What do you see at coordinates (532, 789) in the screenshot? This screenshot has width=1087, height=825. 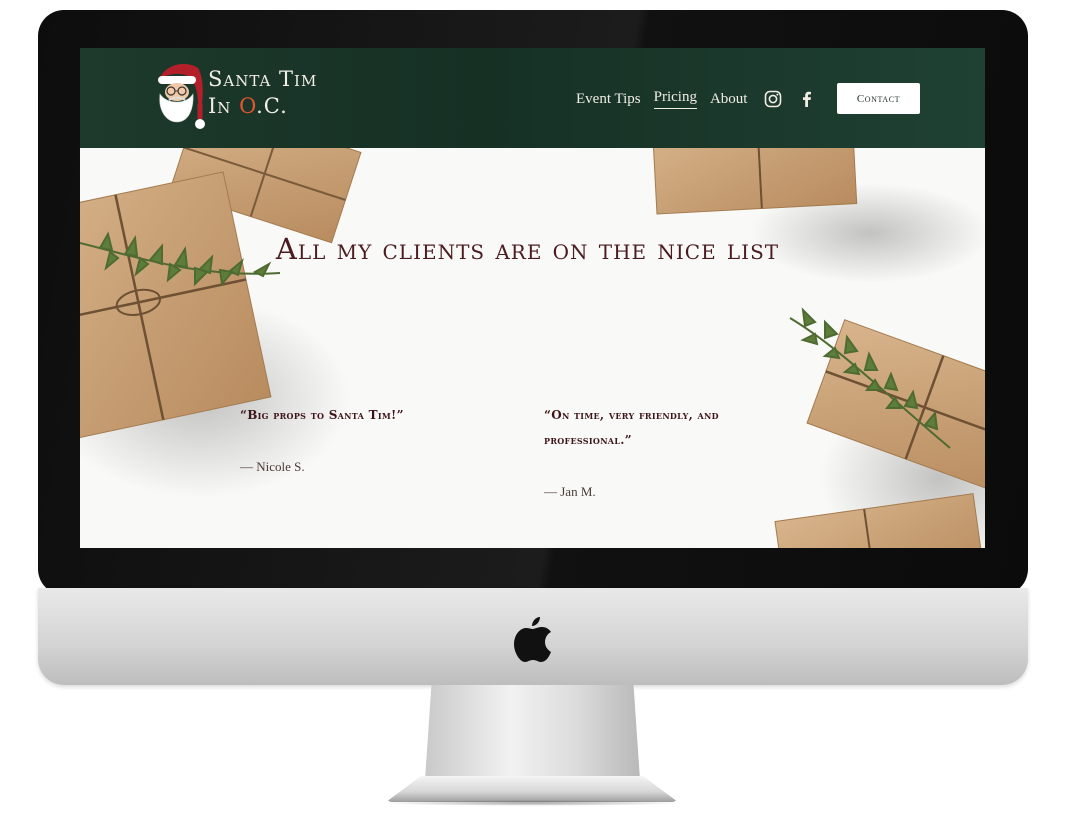 I see `monitor-stand-foot` at bounding box center [532, 789].